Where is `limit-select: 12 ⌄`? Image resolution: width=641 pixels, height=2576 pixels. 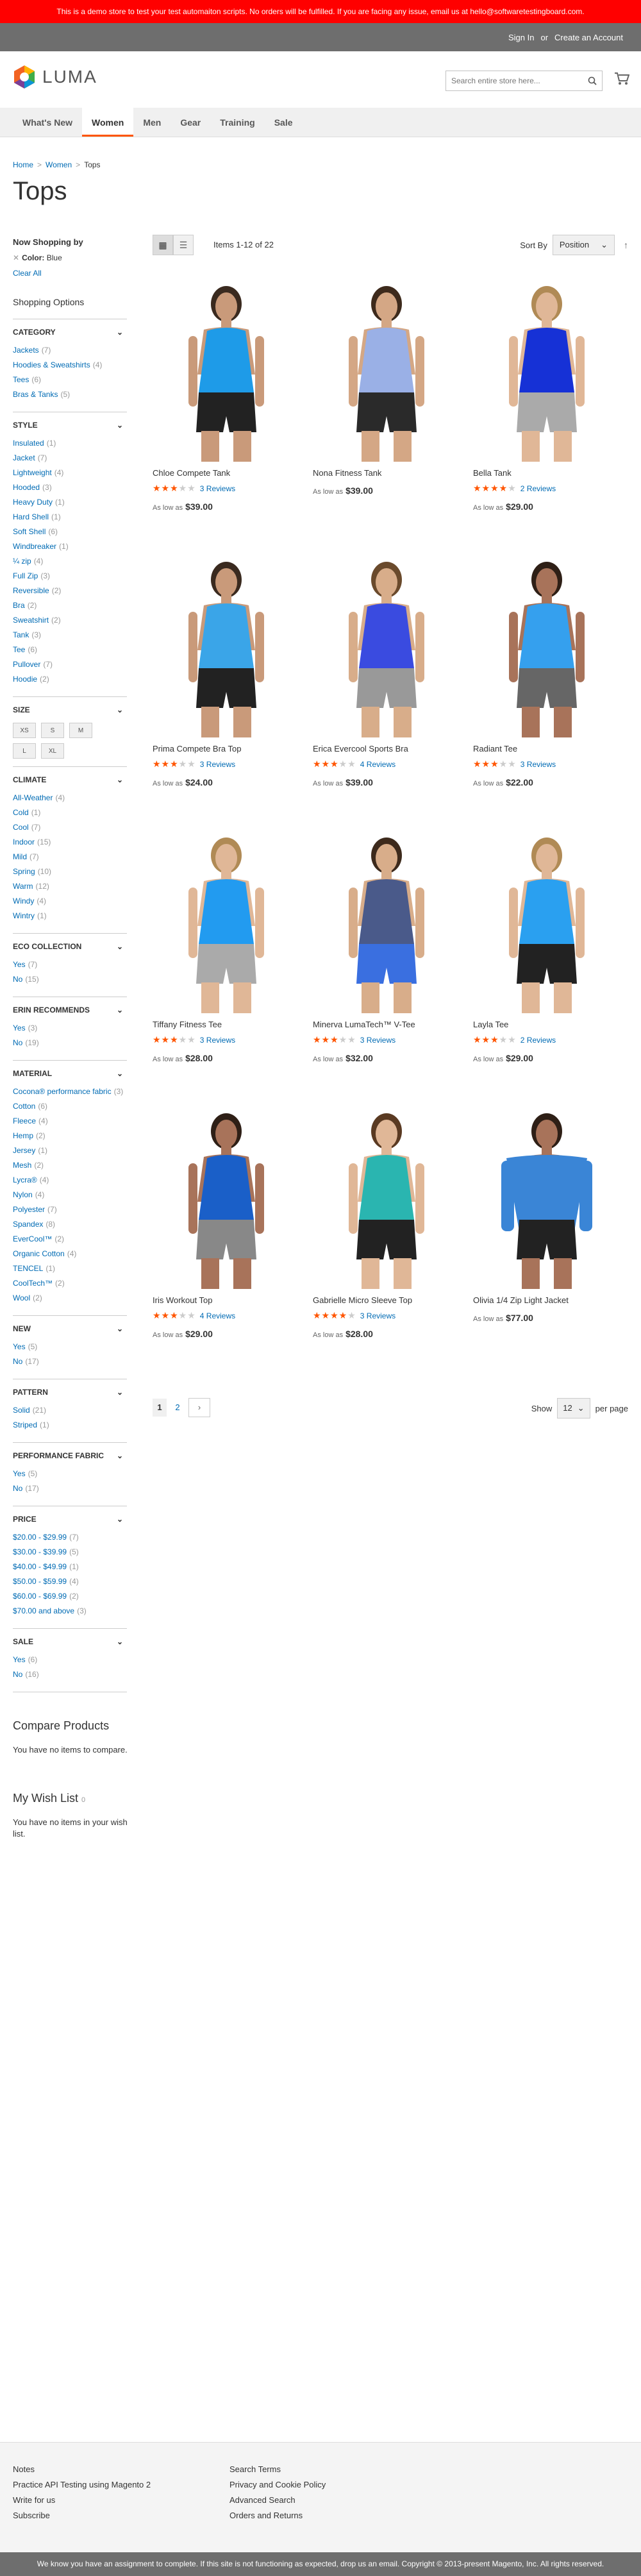 limit-select: 12 ⌄ is located at coordinates (573, 1408).